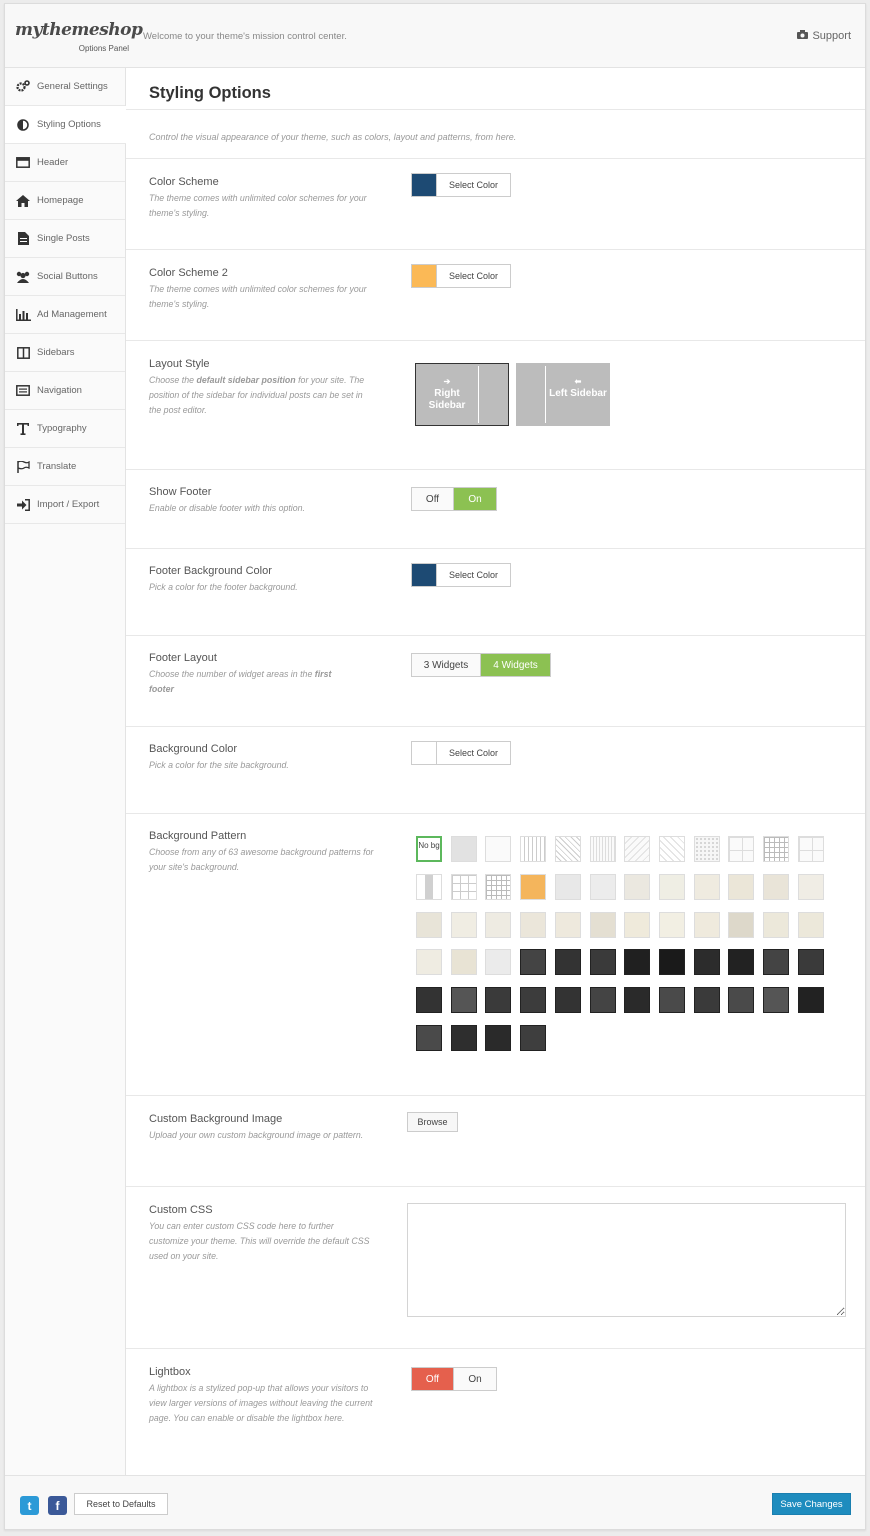 The width and height of the screenshot is (870, 1536). I want to click on sidebar-item-navigation: Navigation, so click(65, 391).